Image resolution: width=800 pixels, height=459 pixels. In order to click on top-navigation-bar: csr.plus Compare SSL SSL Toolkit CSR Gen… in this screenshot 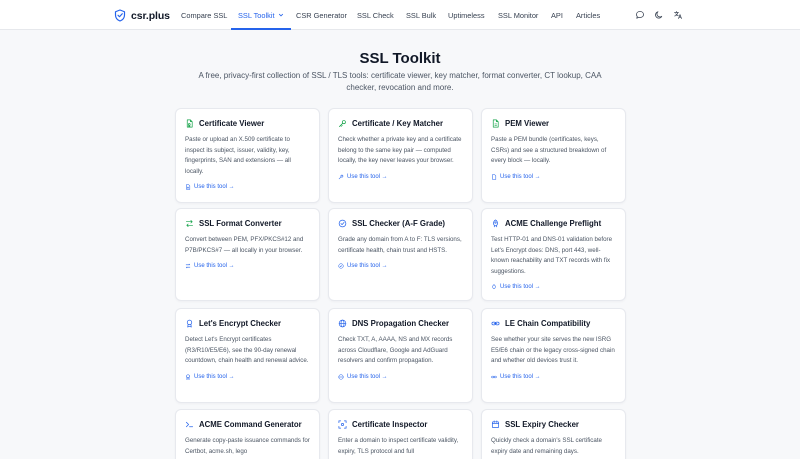, I will do `click(400, 15)`.